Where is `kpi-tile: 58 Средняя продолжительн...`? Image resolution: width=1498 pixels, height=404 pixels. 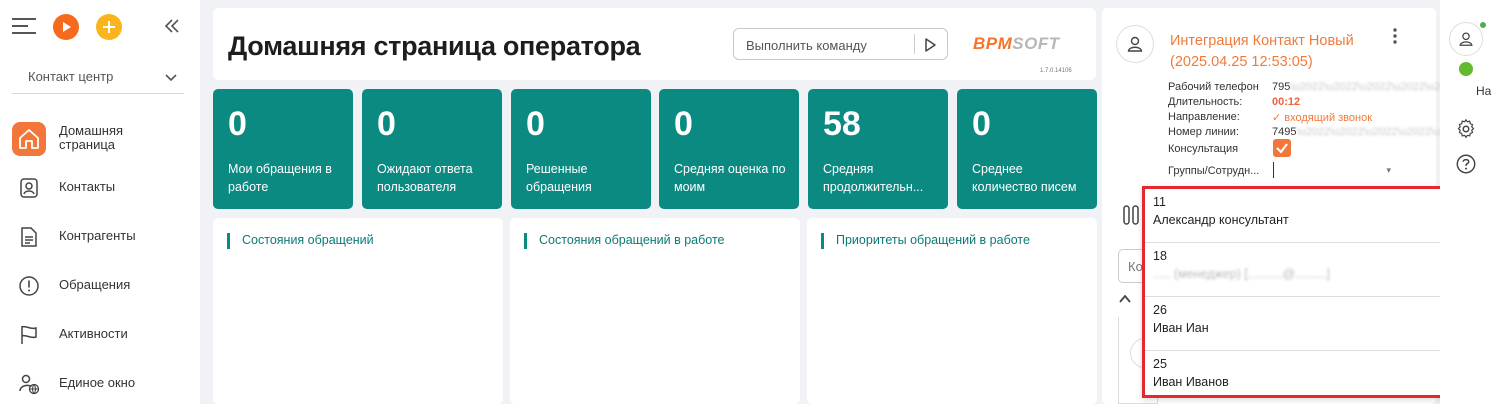 kpi-tile: 58 Средняя продолжительн... is located at coordinates (878, 149).